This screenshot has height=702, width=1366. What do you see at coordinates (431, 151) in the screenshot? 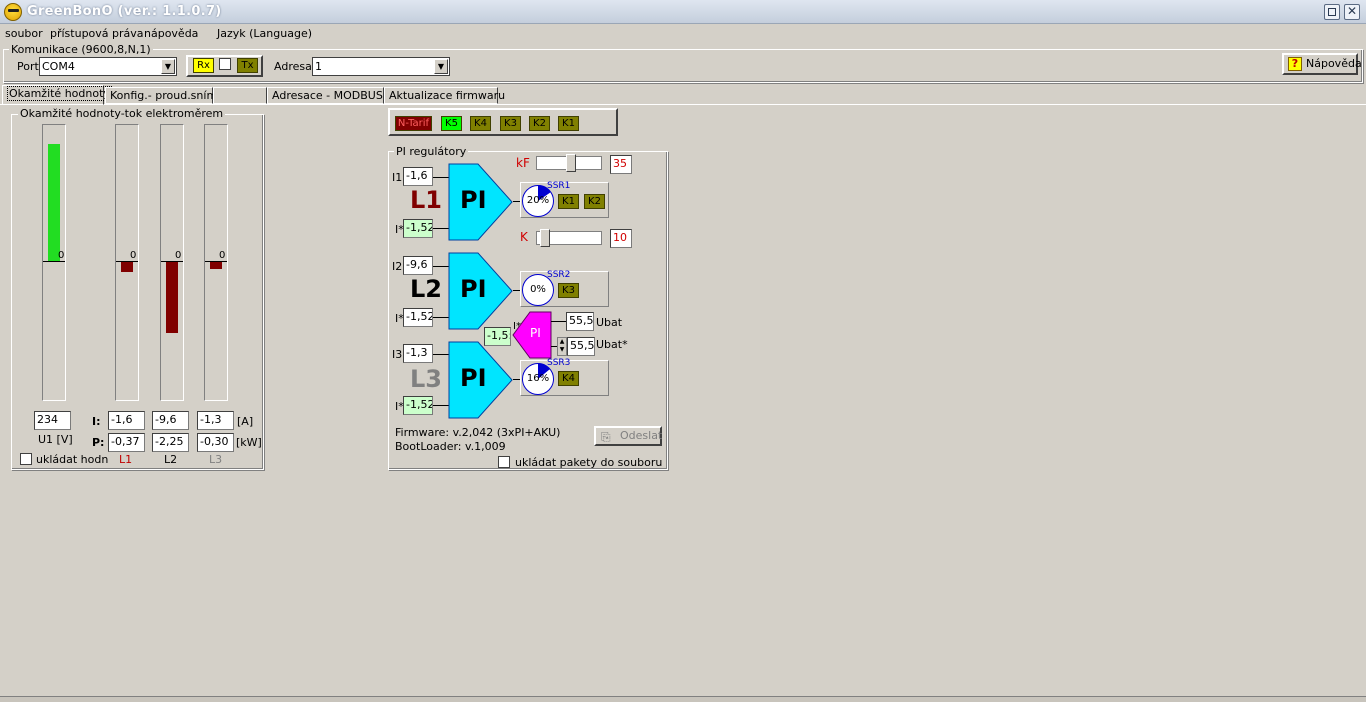
I see `pi-group-title: PI regulátory` at bounding box center [431, 151].